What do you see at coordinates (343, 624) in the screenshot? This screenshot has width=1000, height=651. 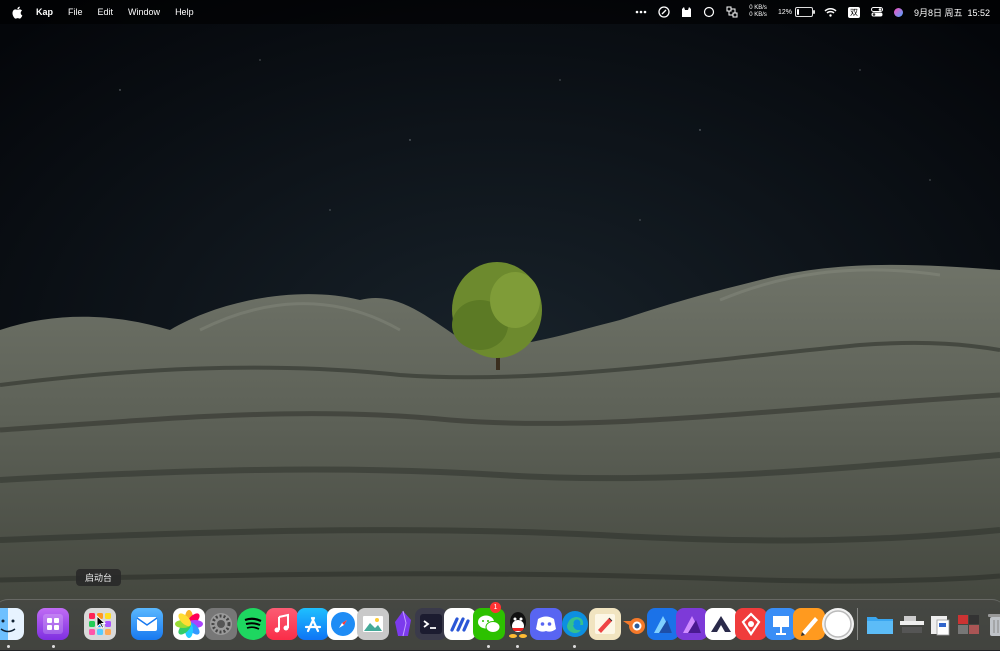 I see `dock-app-safari` at bounding box center [343, 624].